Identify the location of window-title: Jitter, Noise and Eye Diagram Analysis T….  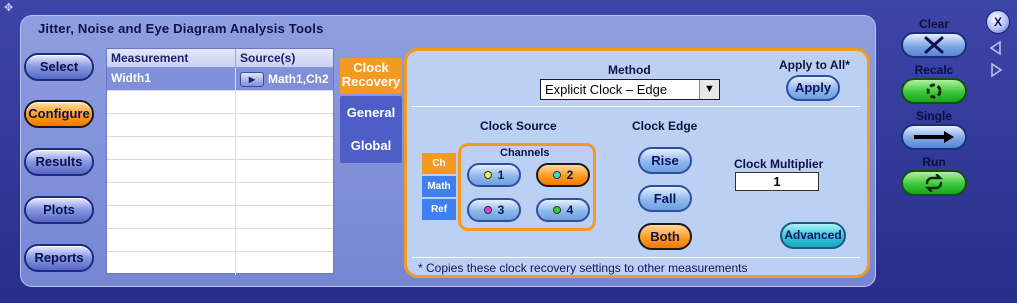
(181, 28).